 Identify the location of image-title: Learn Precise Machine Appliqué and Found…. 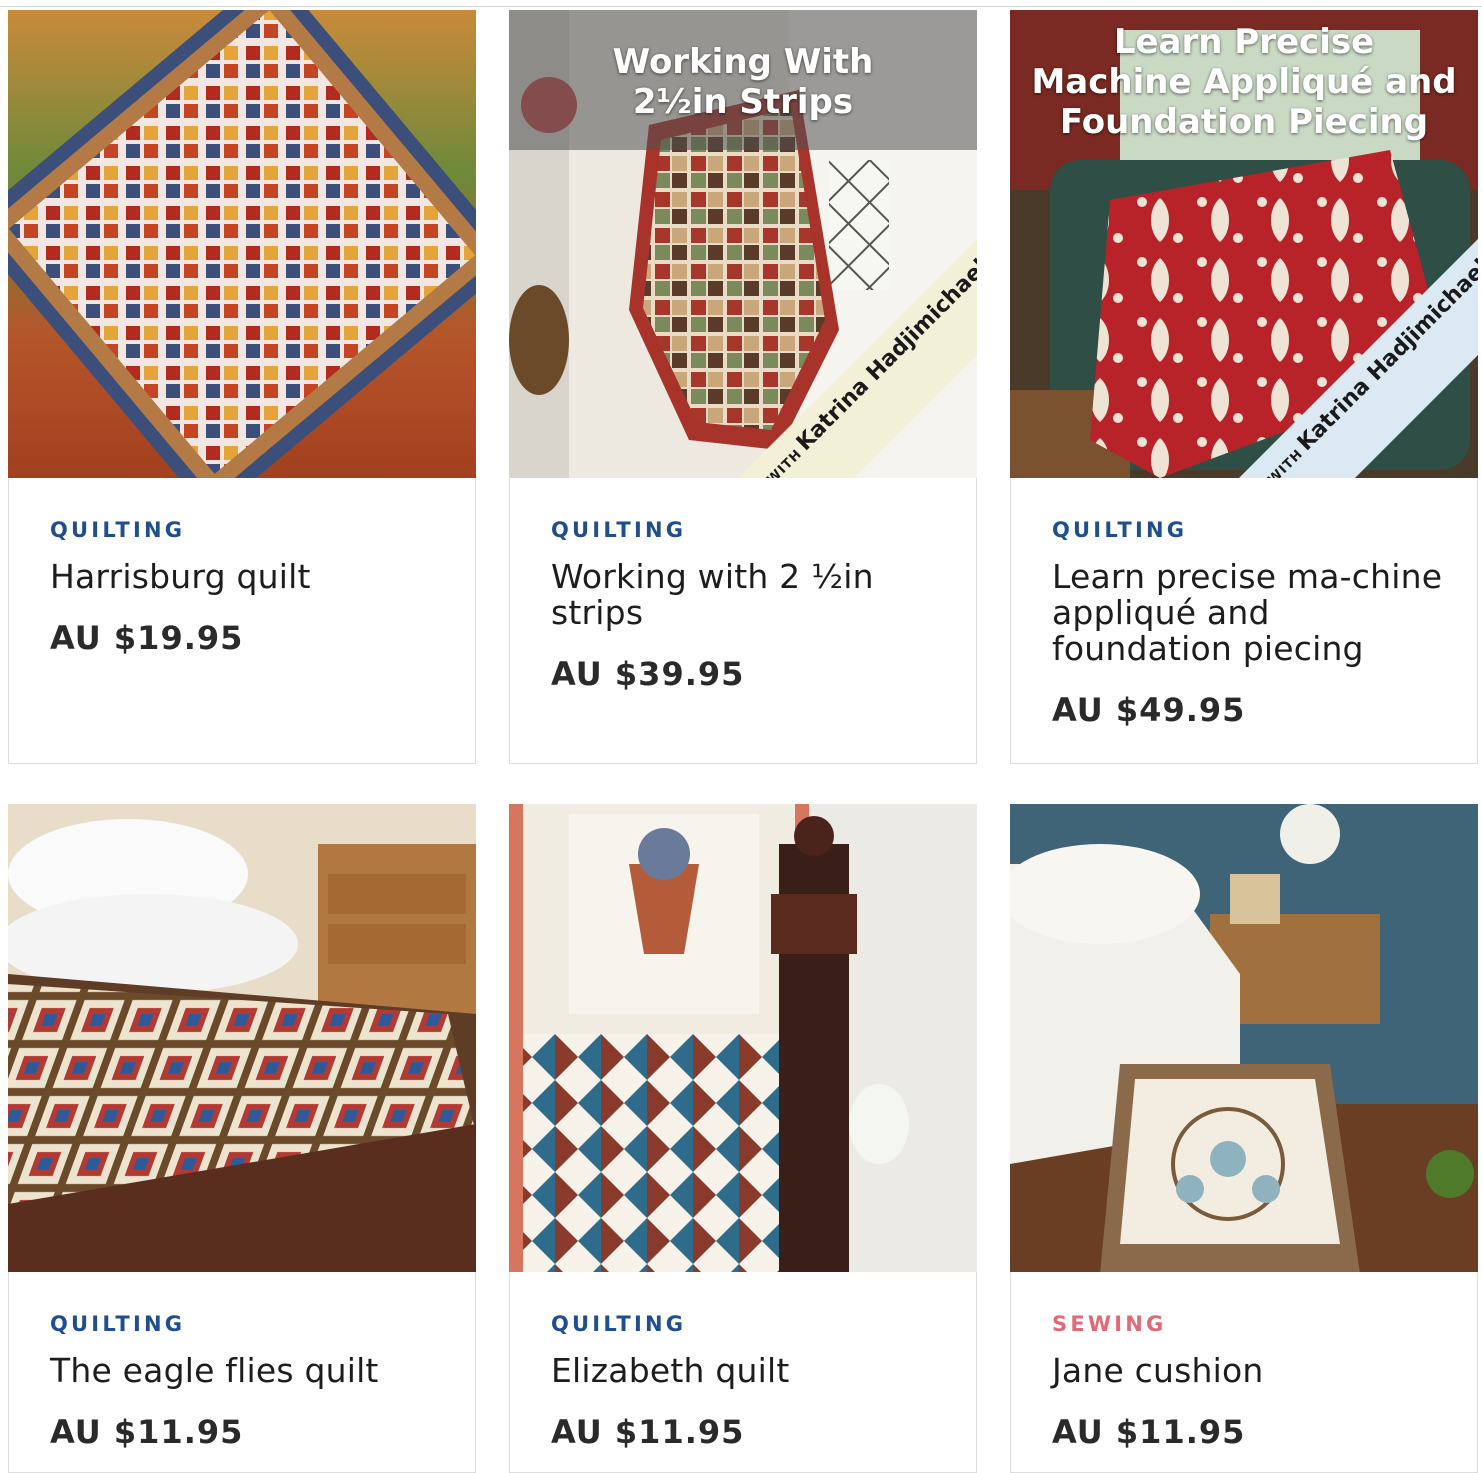
(1244, 82).